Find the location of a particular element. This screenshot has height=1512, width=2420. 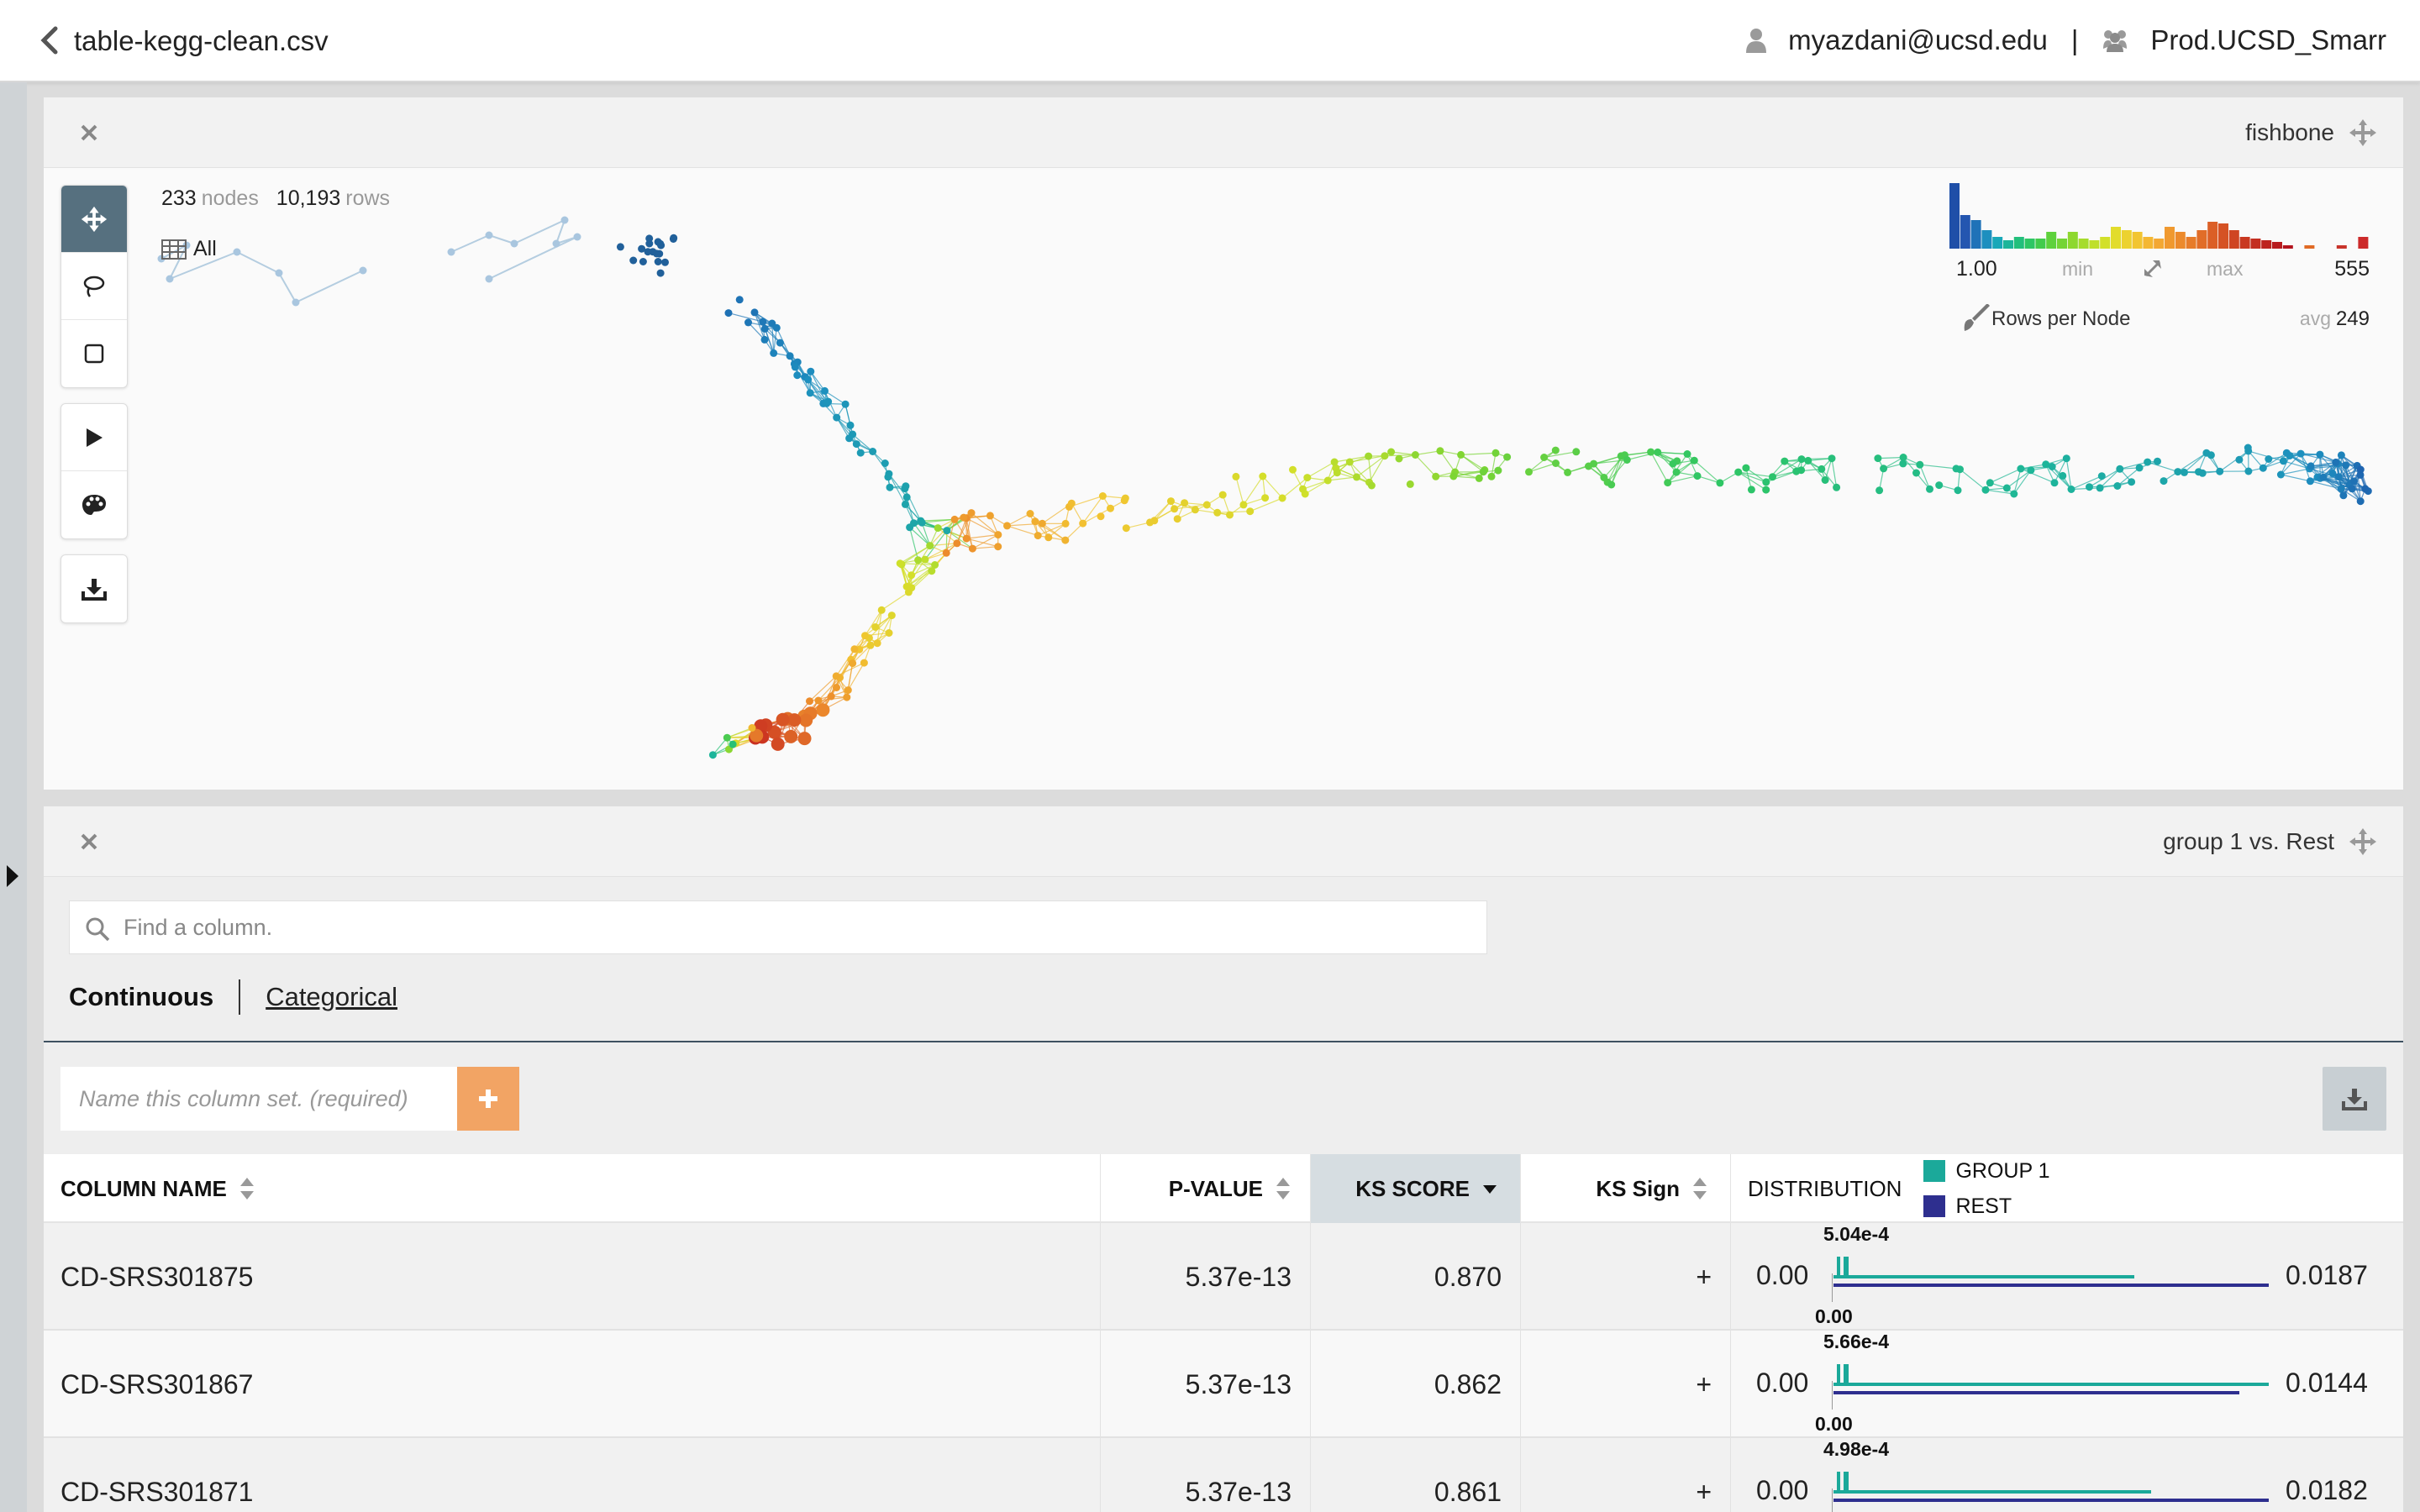

expand-sidebar-icon is located at coordinates (12, 876).